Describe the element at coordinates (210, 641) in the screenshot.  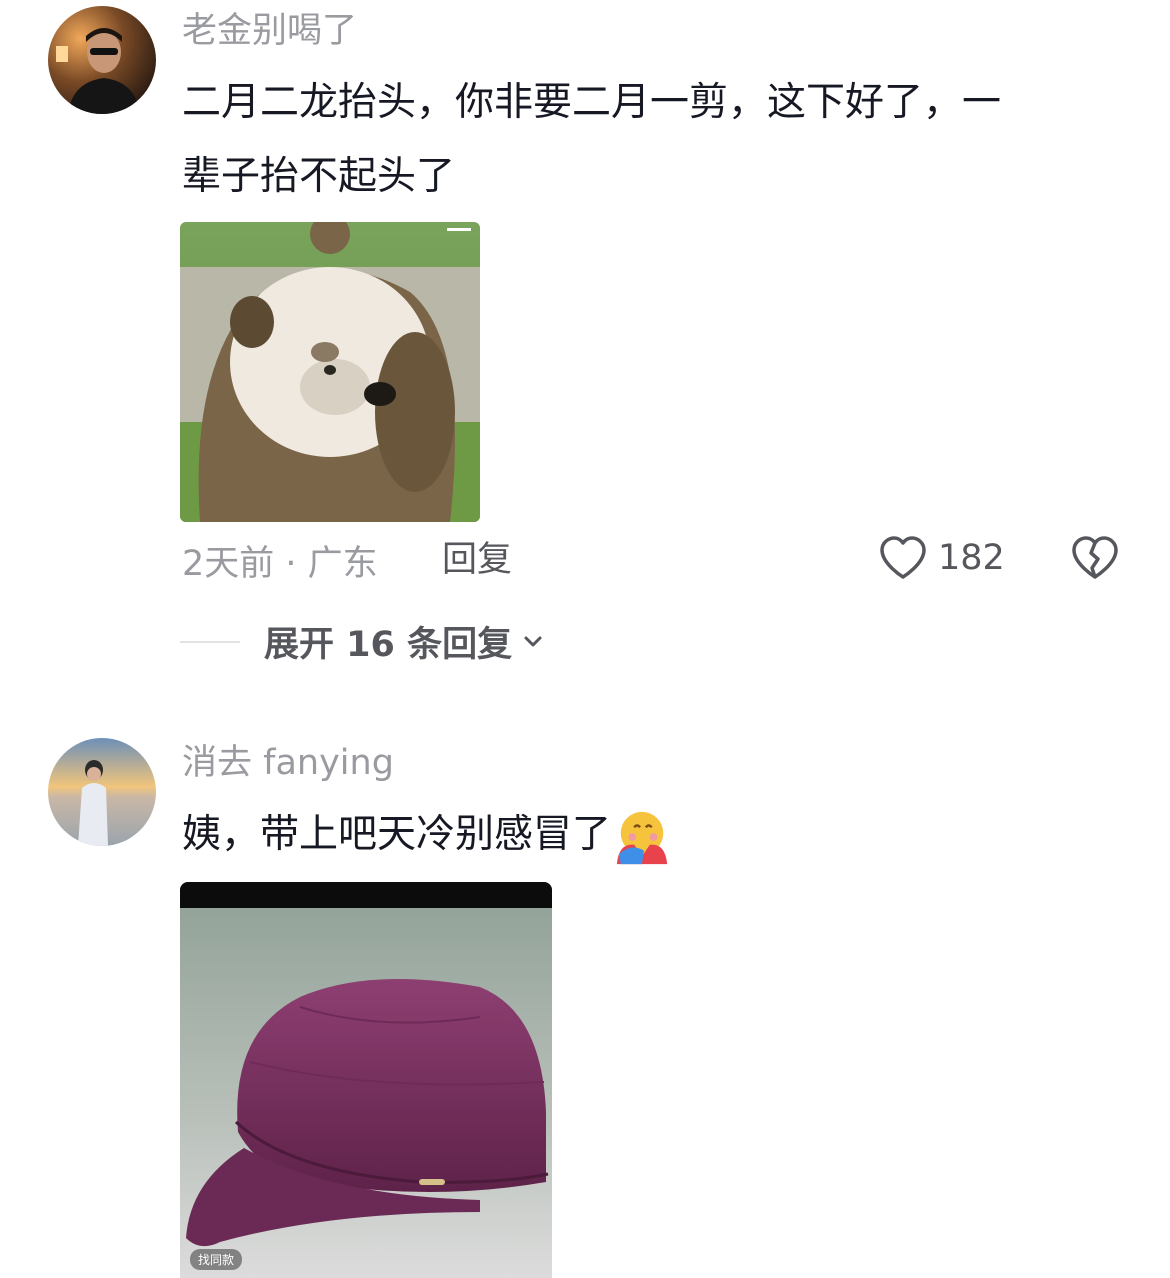
I see `divider` at that location.